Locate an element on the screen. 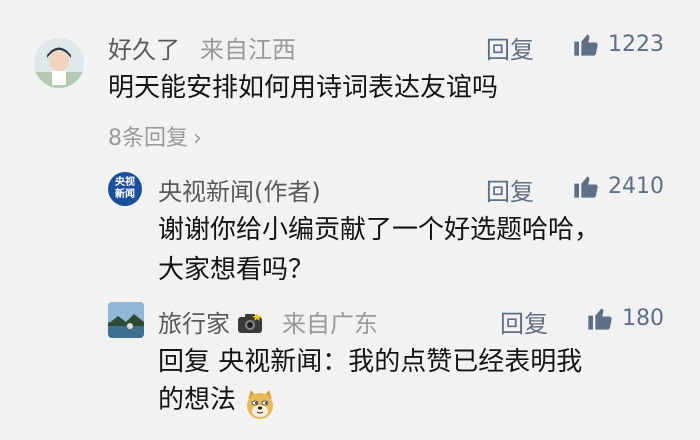  like-count: 1223 is located at coordinates (636, 44).